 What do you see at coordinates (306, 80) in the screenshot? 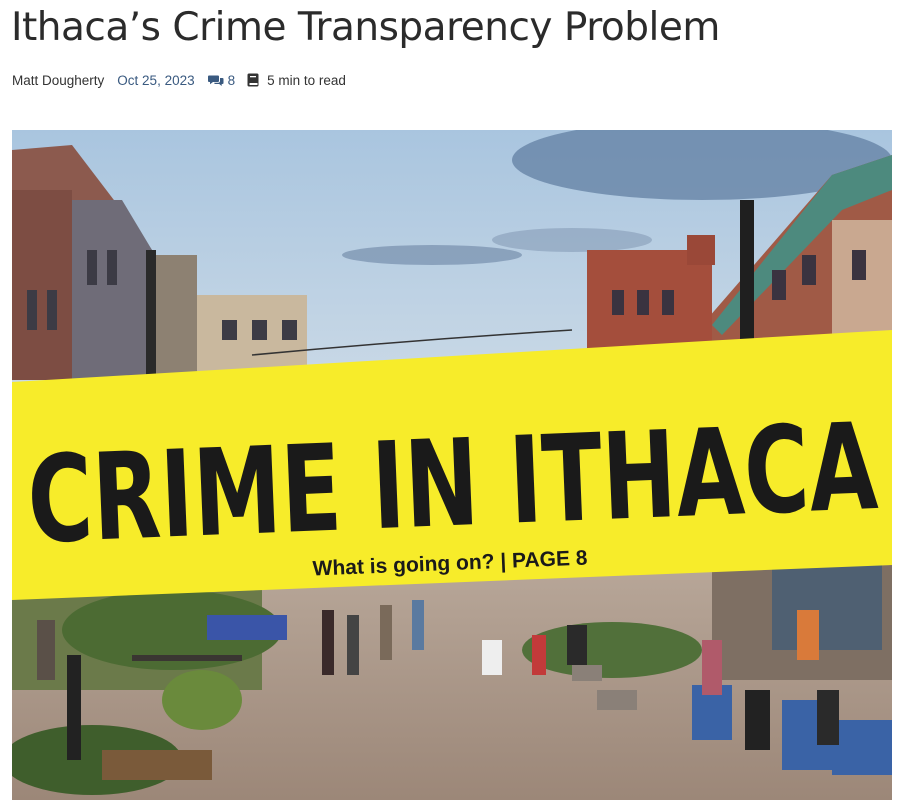
I see `read-time-label: 5 min to read` at bounding box center [306, 80].